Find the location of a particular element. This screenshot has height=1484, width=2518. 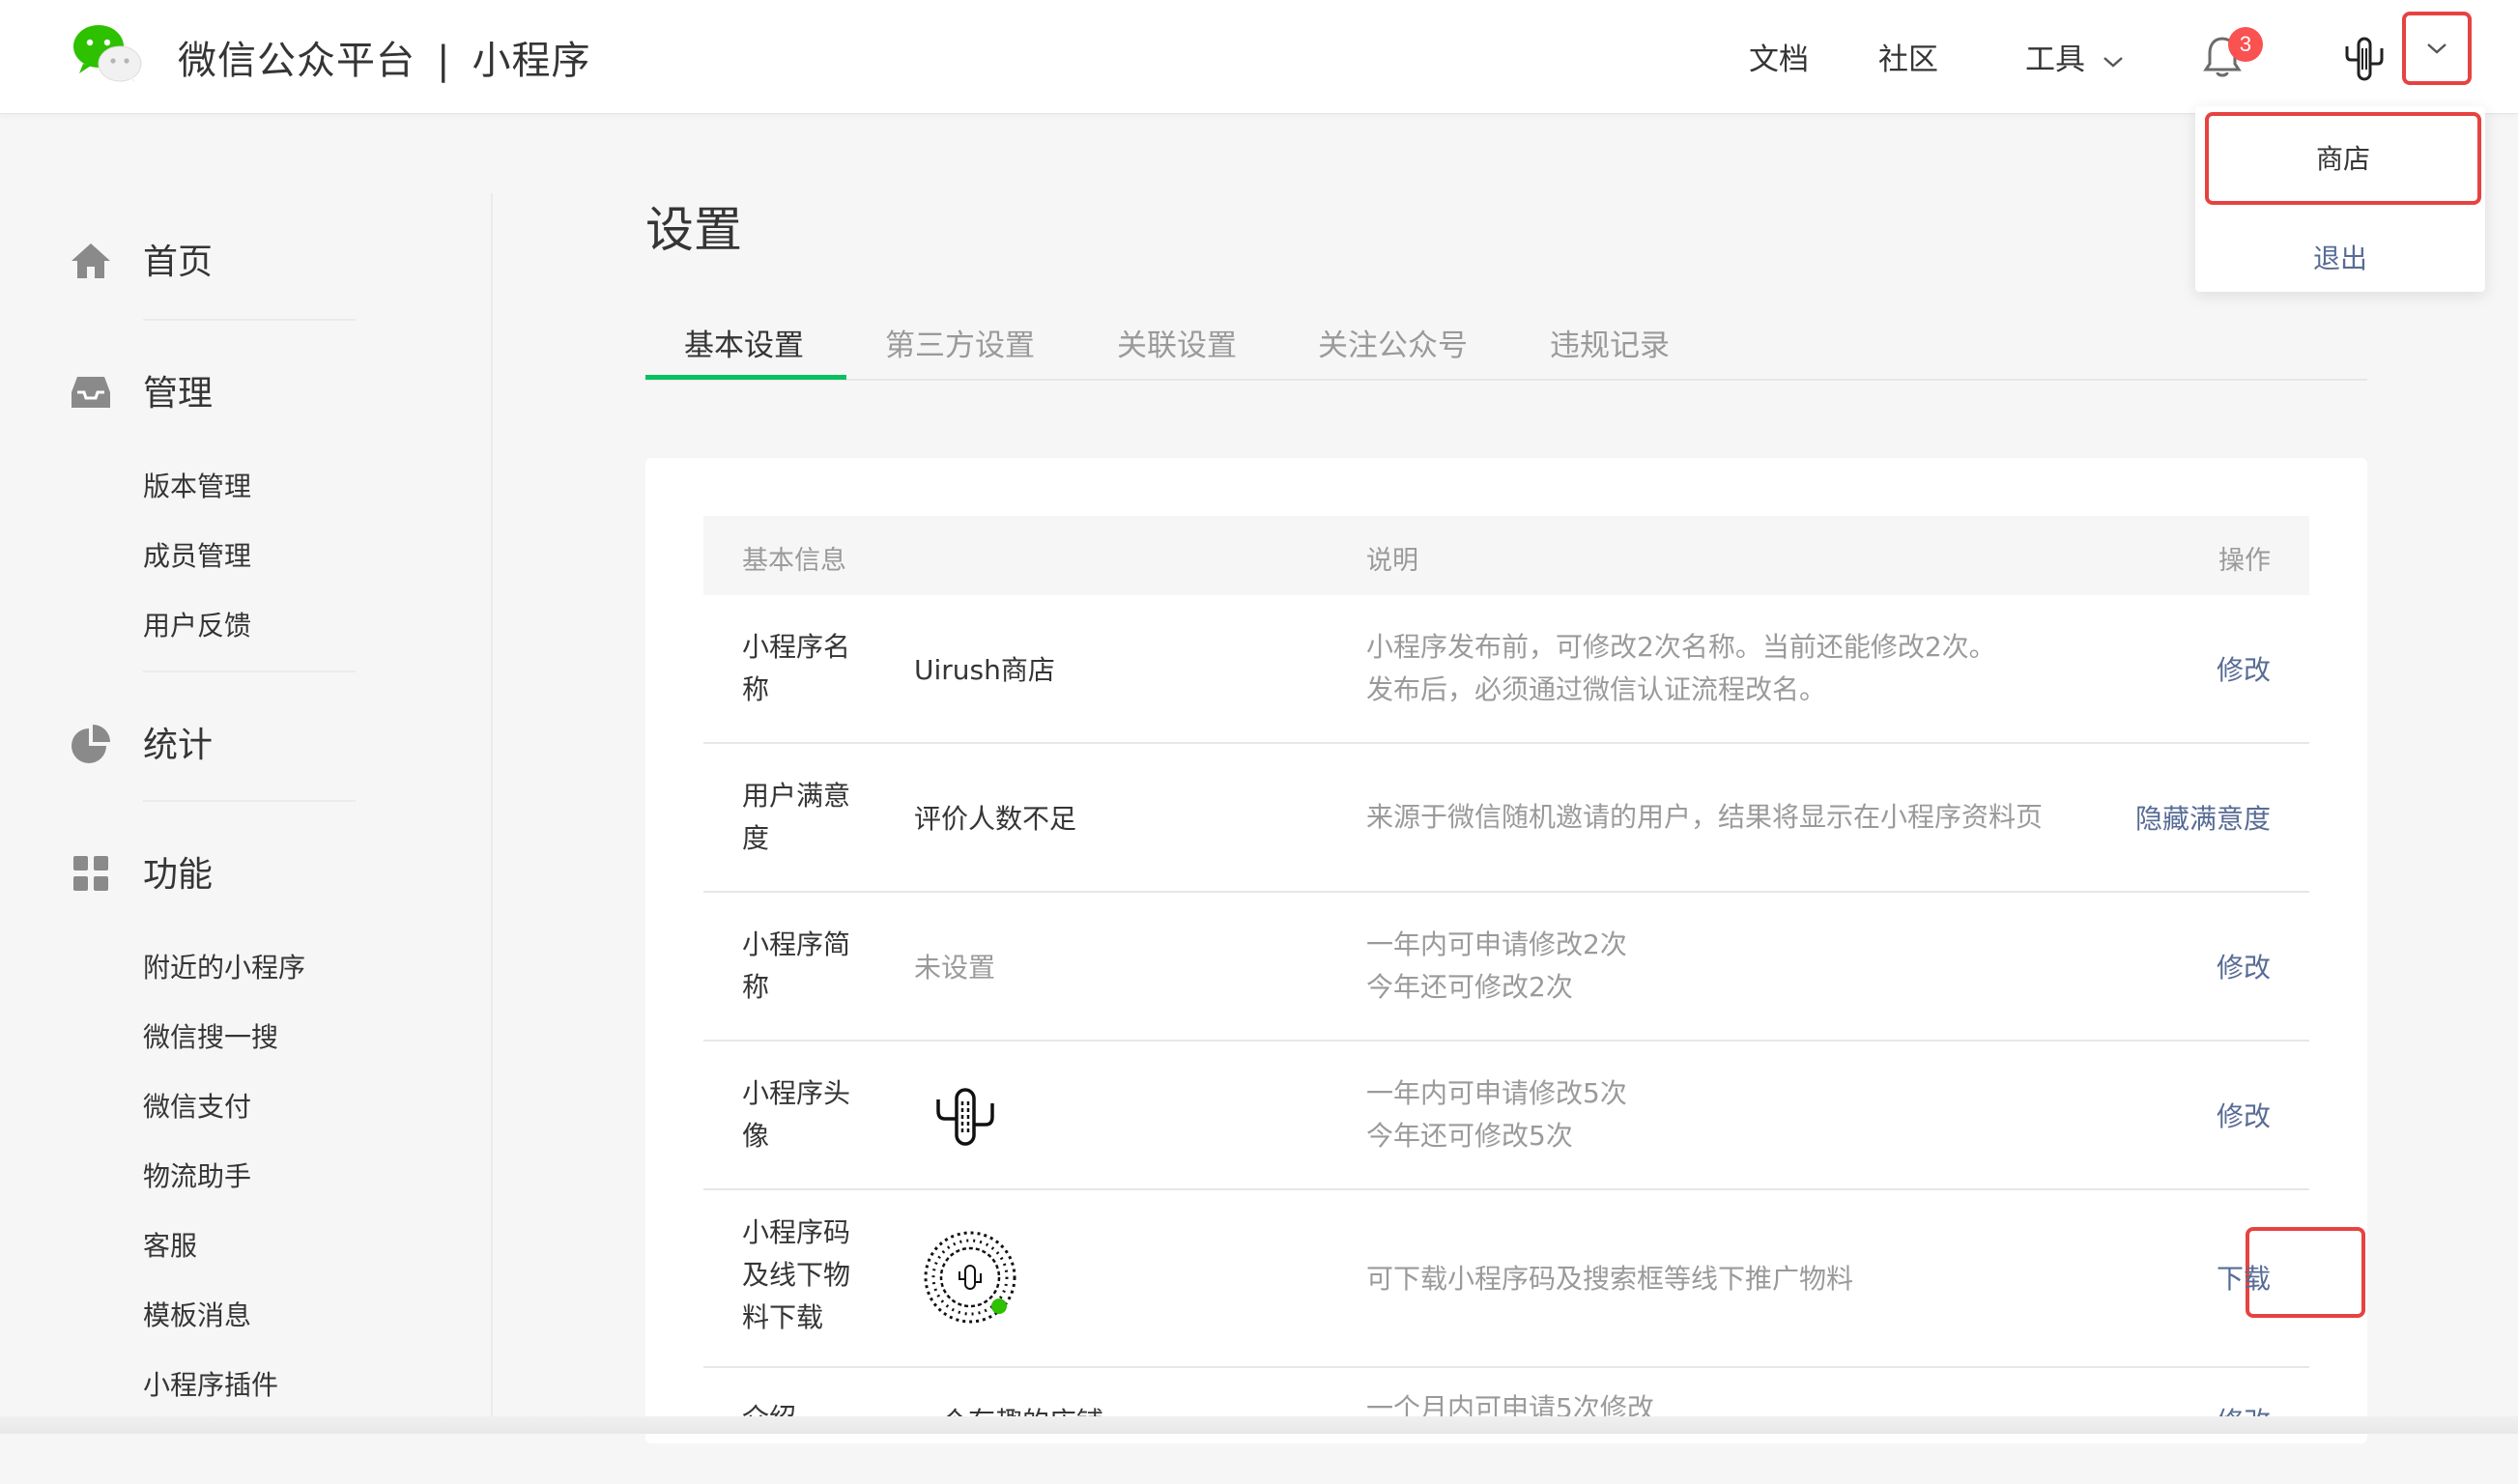

page-title: 设置 is located at coordinates (693, 230).